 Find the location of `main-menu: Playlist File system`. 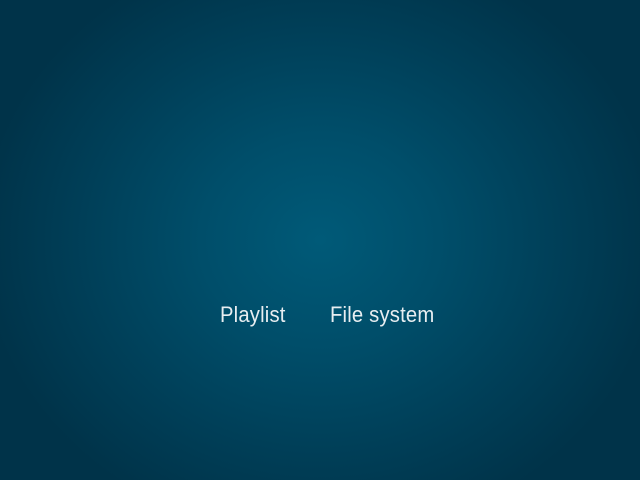

main-menu: Playlist File system is located at coordinates (320, 315).